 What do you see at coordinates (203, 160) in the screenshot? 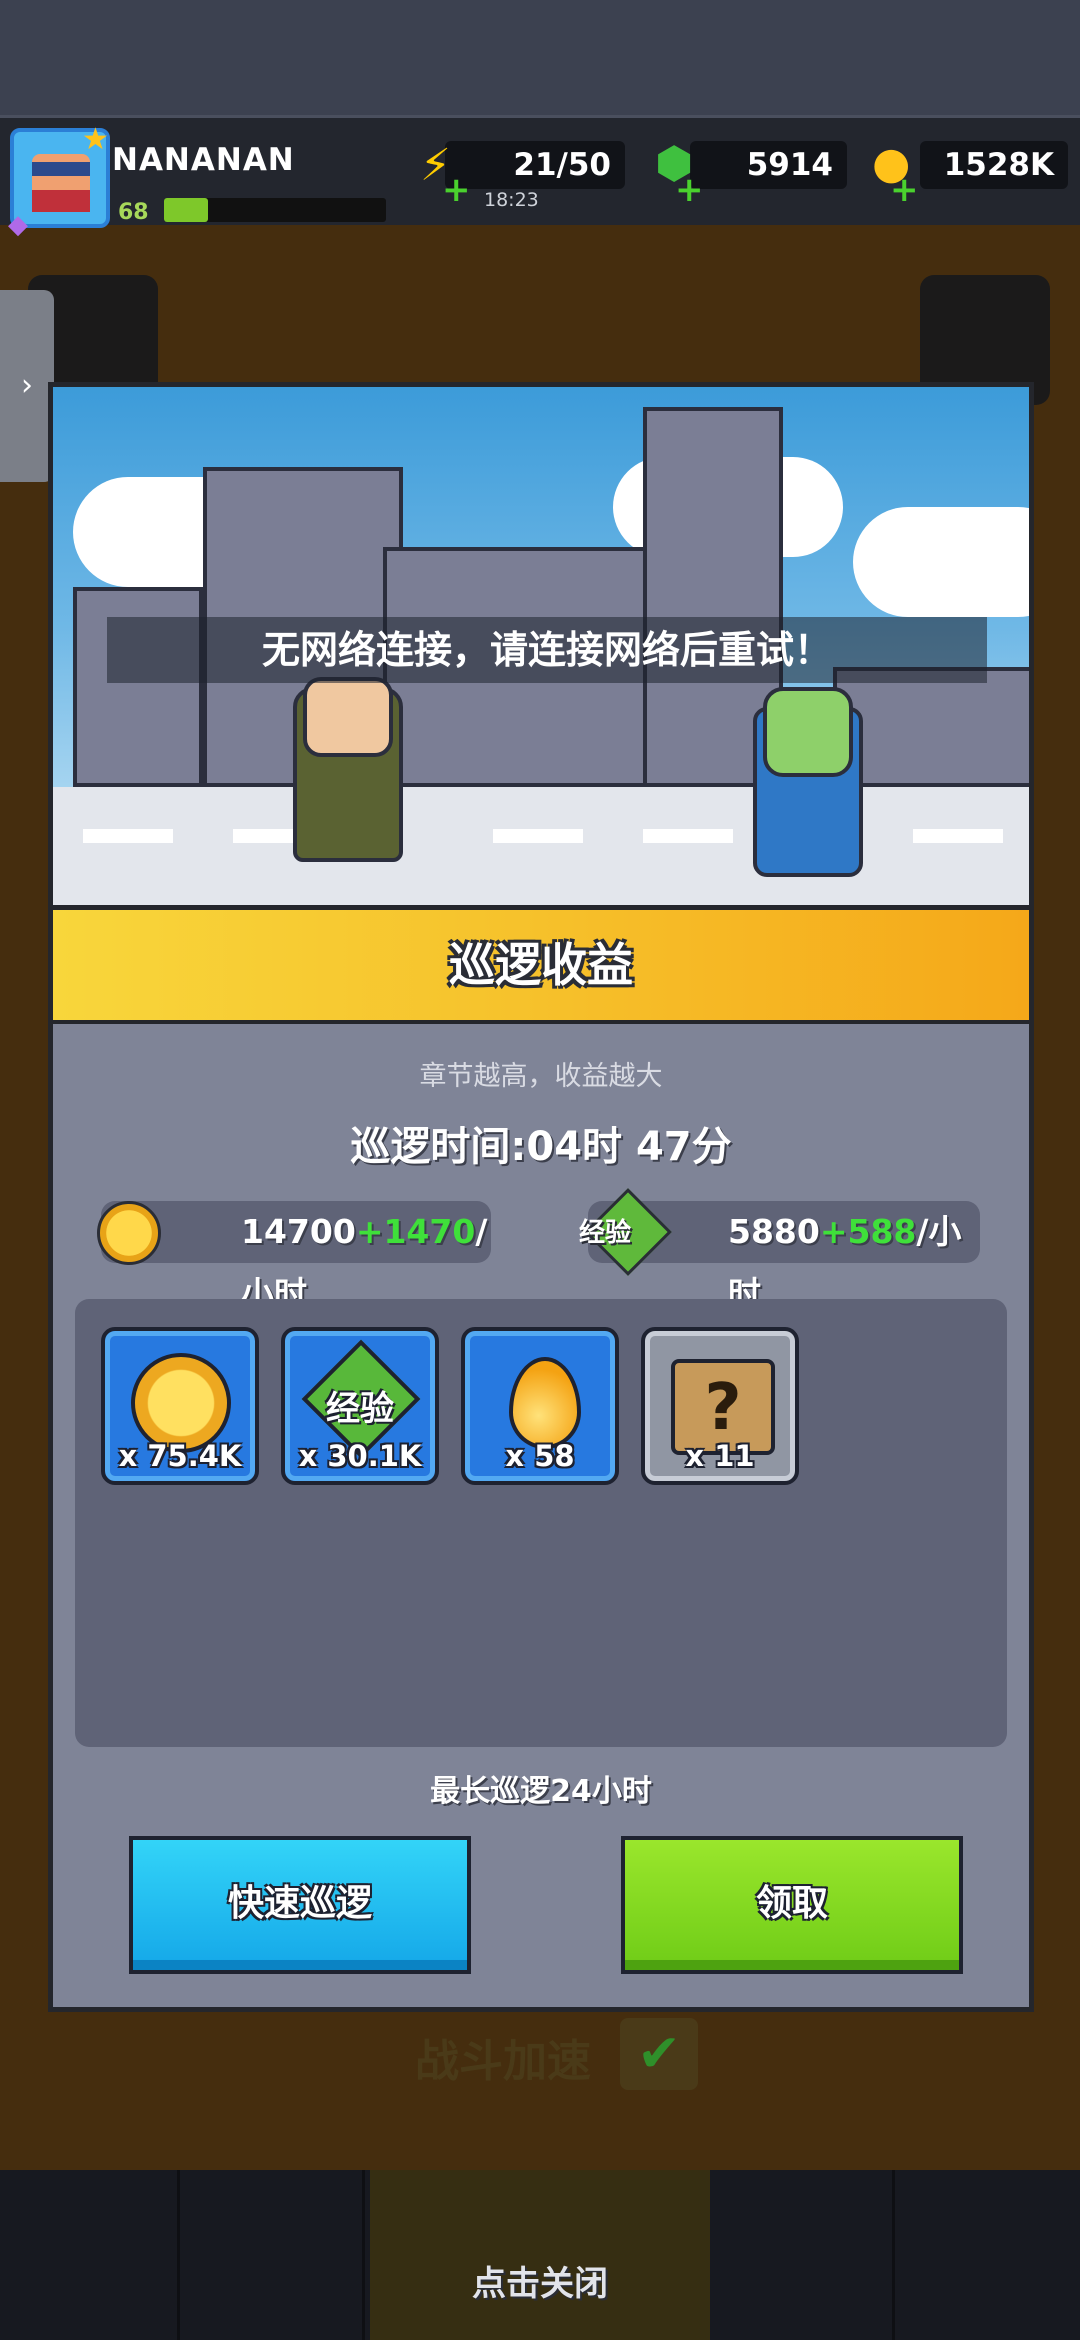
I see `player-name: NANANAN` at bounding box center [203, 160].